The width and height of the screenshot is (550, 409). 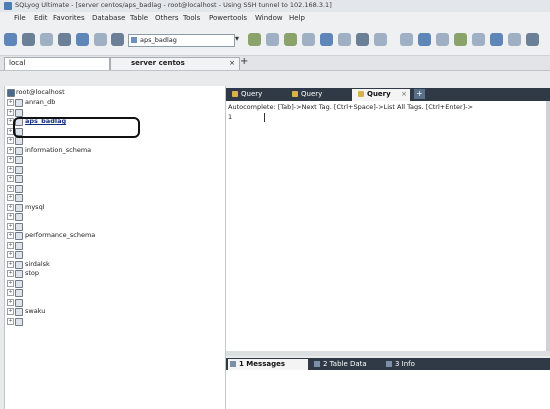 I want to click on tree-database-item: + stop, so click(x=114, y=273).